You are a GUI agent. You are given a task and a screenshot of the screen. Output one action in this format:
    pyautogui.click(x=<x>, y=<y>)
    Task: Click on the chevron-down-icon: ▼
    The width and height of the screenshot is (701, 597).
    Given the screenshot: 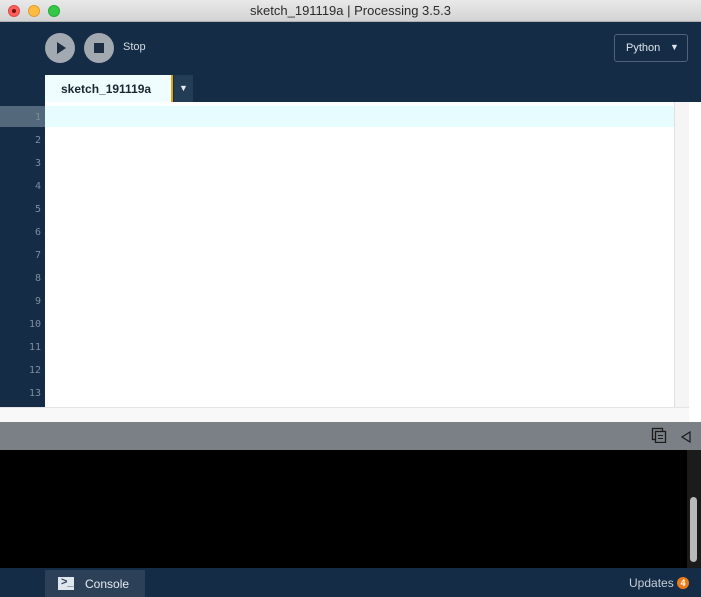 What is the action you would take?
    pyautogui.click(x=674, y=47)
    